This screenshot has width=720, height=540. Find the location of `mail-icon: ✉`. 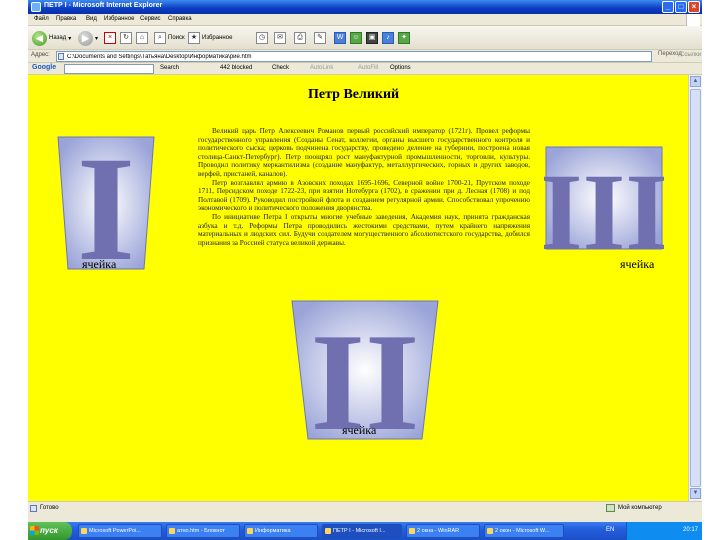

mail-icon: ✉ is located at coordinates (280, 38).